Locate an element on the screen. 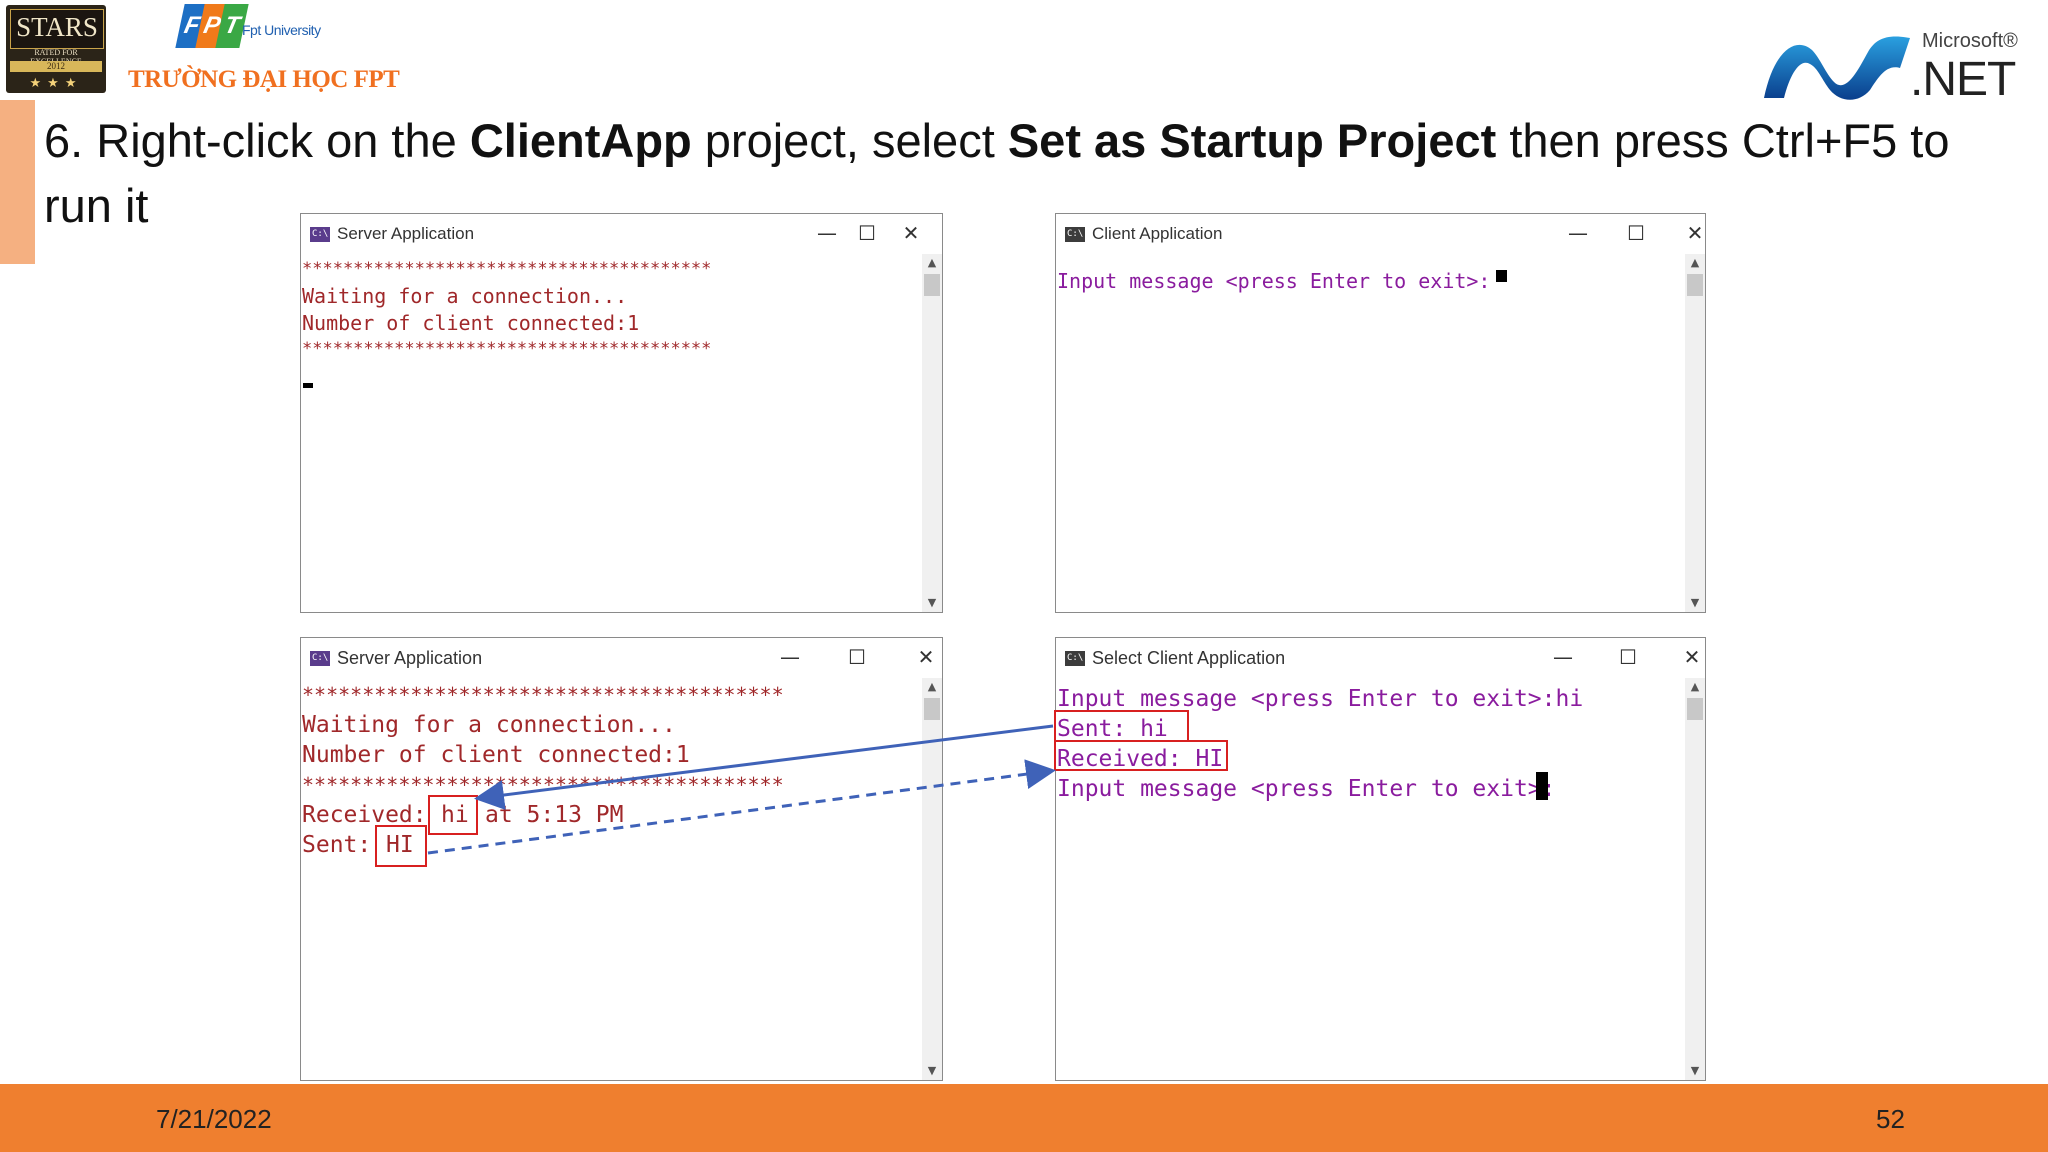  reply-arrow is located at coordinates (741, 807).